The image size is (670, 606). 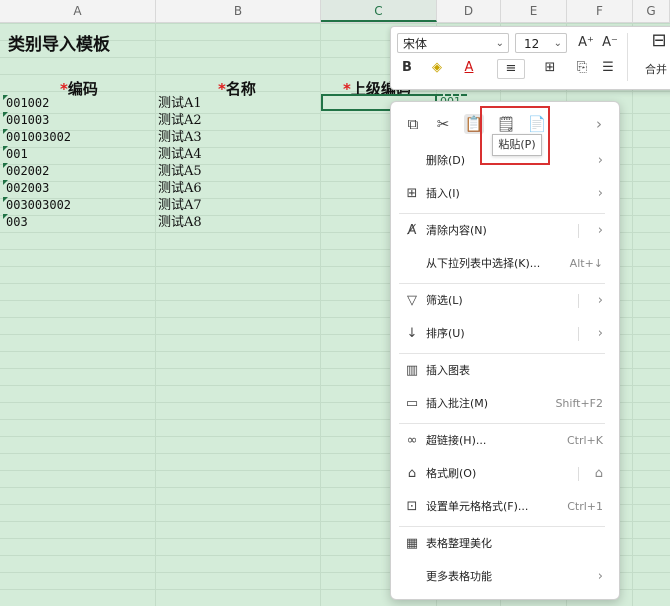 I want to click on menu-item-beautify: ▦ 表格整理美化, so click(x=505, y=544).